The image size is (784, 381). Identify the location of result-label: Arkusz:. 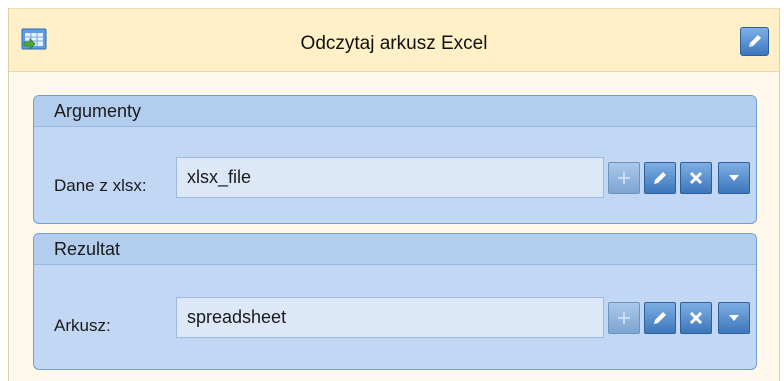
(82, 325).